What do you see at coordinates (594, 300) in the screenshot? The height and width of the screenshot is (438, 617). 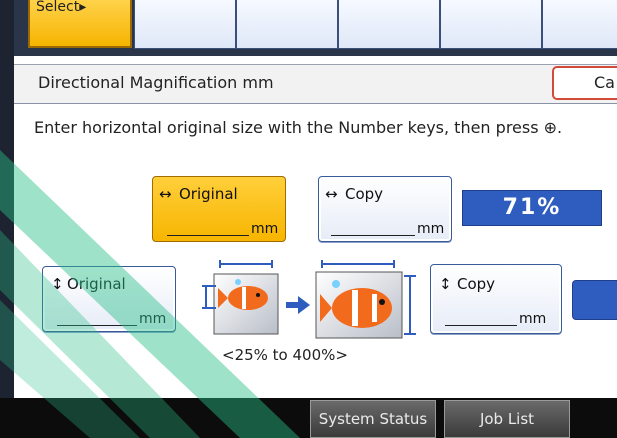 I see `vertical-ratio-display` at bounding box center [594, 300].